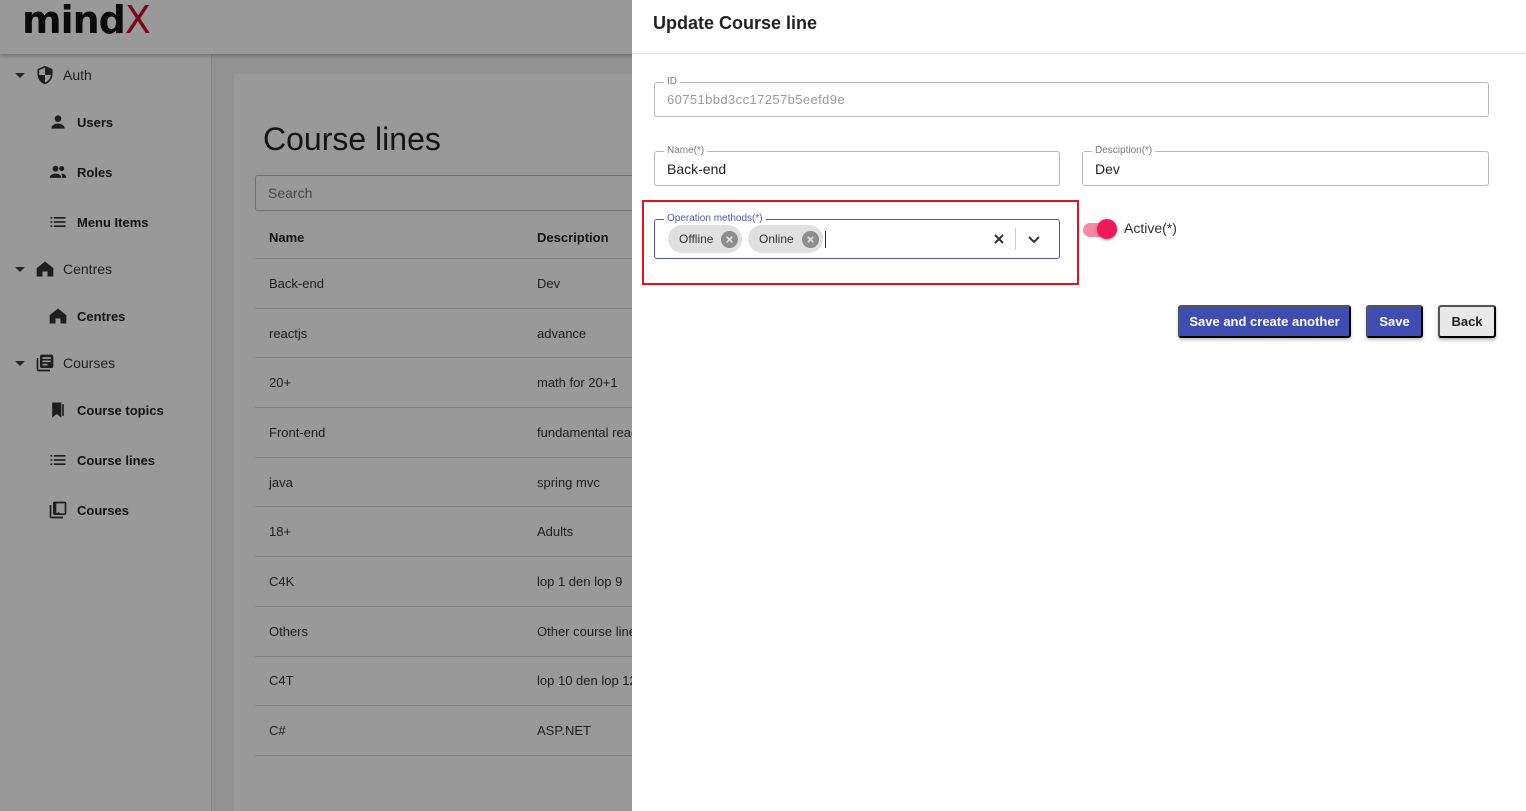 This screenshot has width=1526, height=811. I want to click on active-toggle, so click(1105, 230).